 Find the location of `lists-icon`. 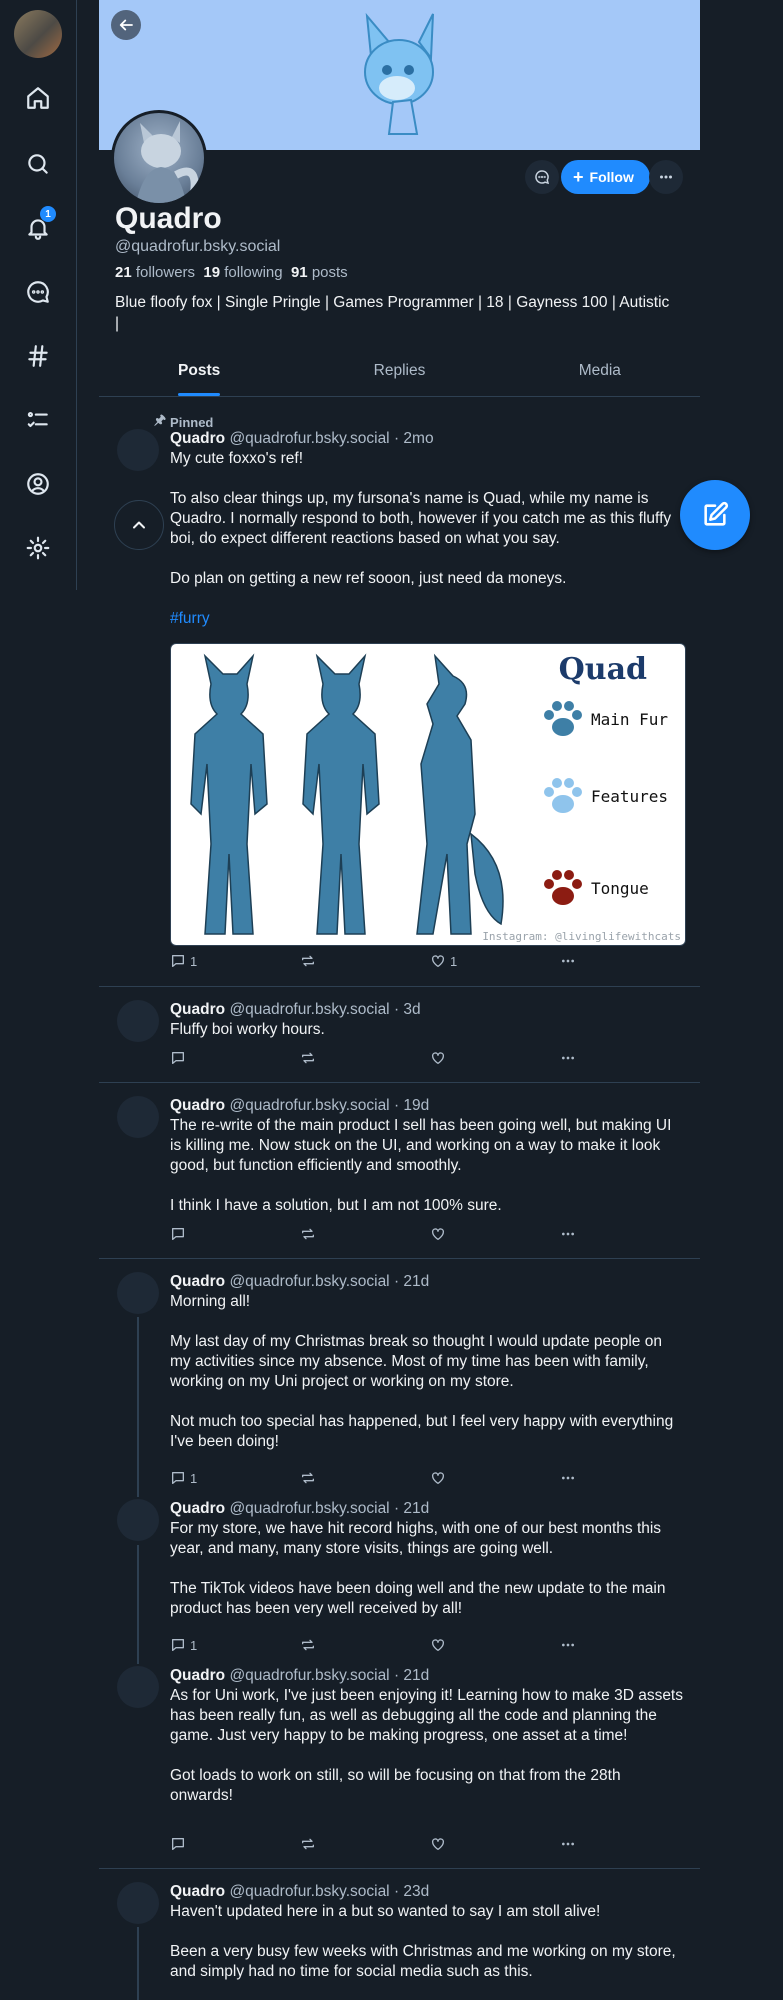

lists-icon is located at coordinates (38, 420).